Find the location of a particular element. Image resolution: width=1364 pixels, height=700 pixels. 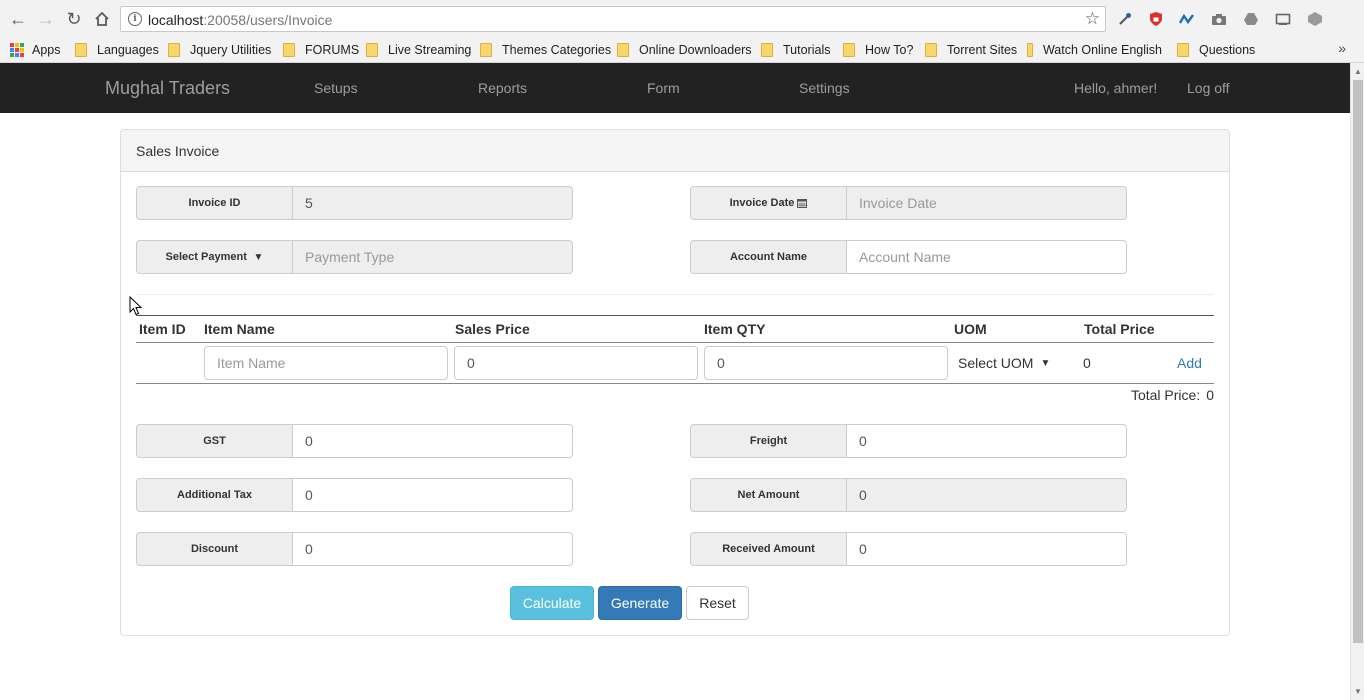

panel-heading: Sales Invoice is located at coordinates (675, 151).